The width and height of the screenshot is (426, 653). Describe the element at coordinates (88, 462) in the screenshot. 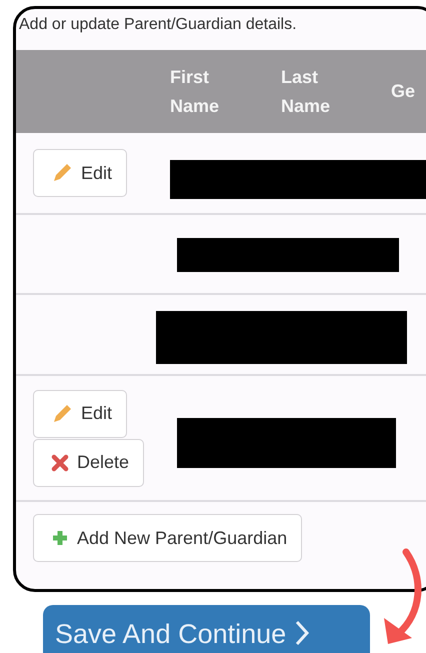

I see `delete-button: Delete` at that location.